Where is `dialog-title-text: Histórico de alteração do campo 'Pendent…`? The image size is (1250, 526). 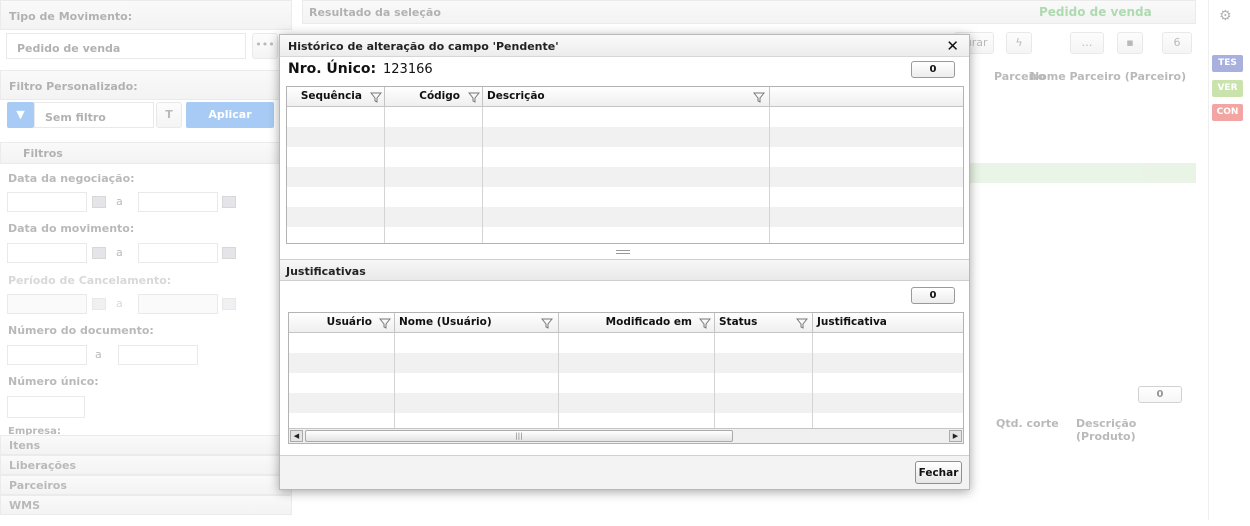
dialog-title-text: Histórico de alteração do campo 'Pendent… is located at coordinates (423, 46).